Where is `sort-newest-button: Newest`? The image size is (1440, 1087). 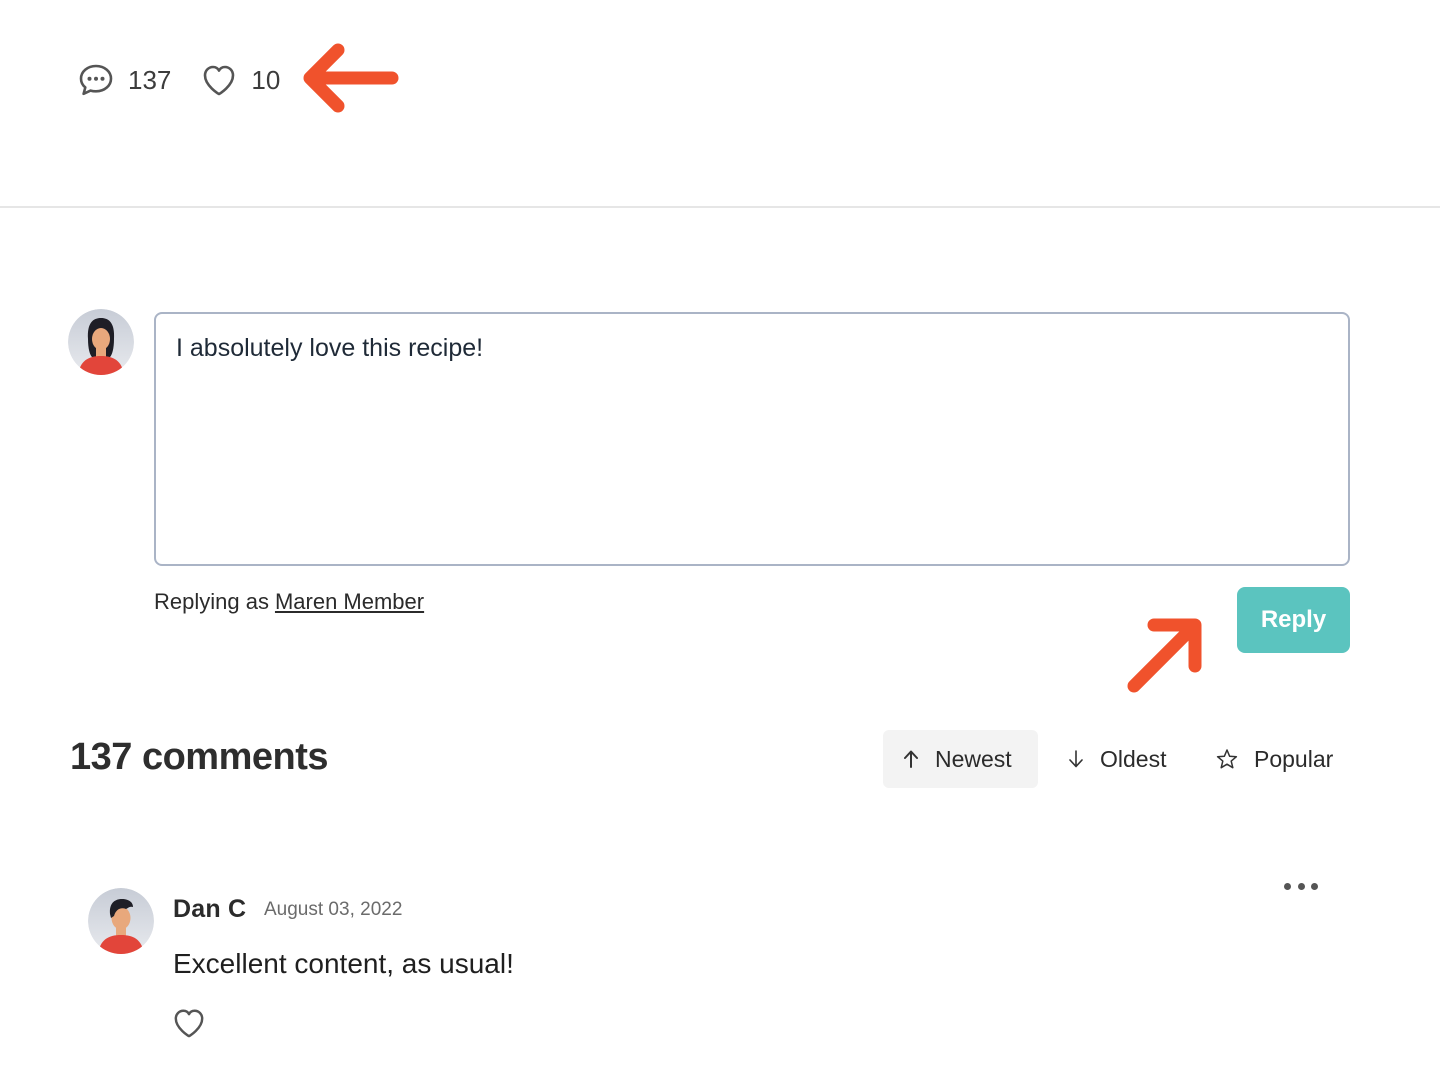
sort-newest-button: Newest is located at coordinates (960, 759).